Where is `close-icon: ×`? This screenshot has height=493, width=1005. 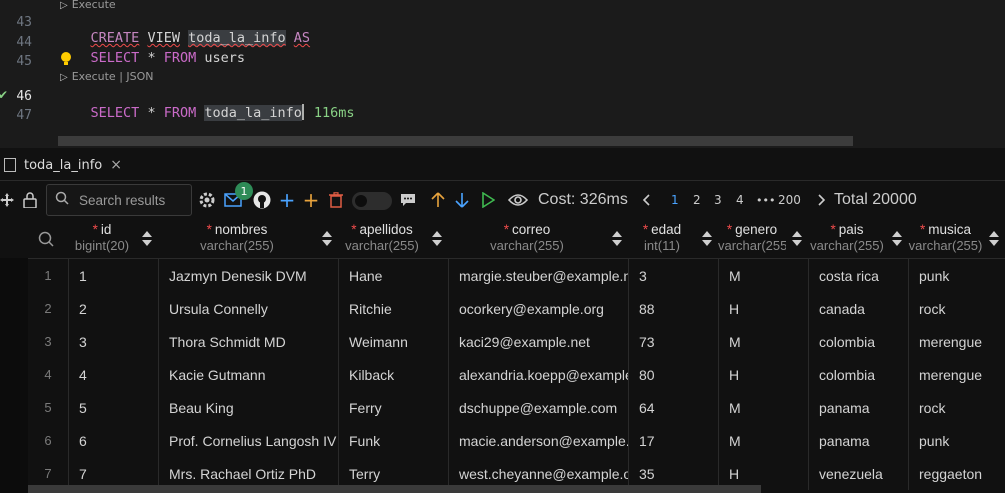
close-icon: × is located at coordinates (116, 165).